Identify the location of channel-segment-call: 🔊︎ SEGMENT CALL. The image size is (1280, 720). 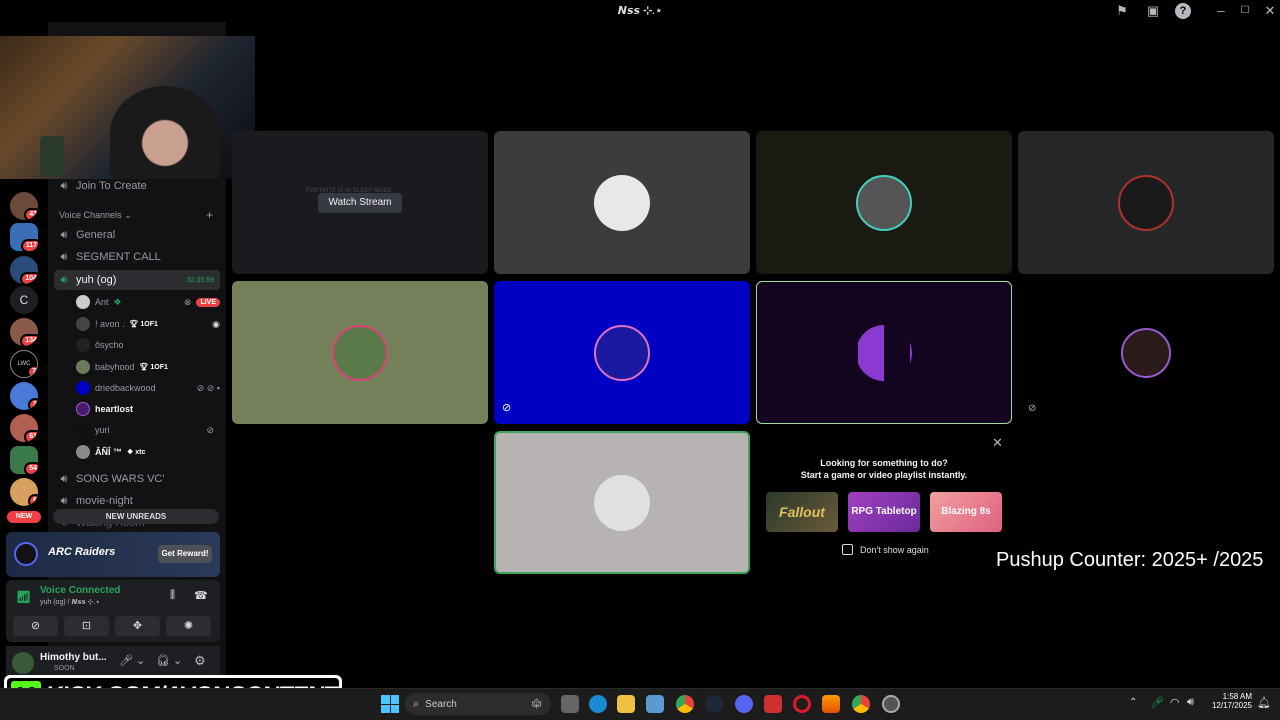
(137, 257).